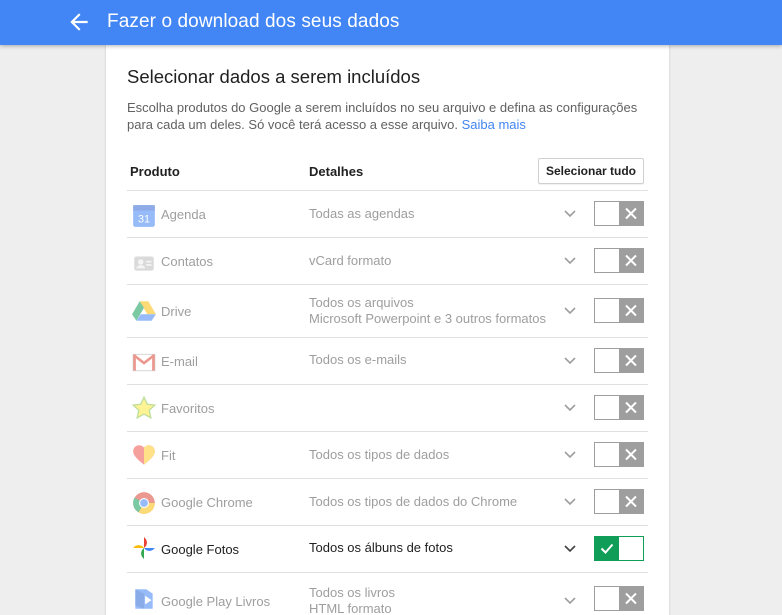 This screenshot has height=615, width=782. I want to click on product-name: Google Chrome, so click(207, 502).